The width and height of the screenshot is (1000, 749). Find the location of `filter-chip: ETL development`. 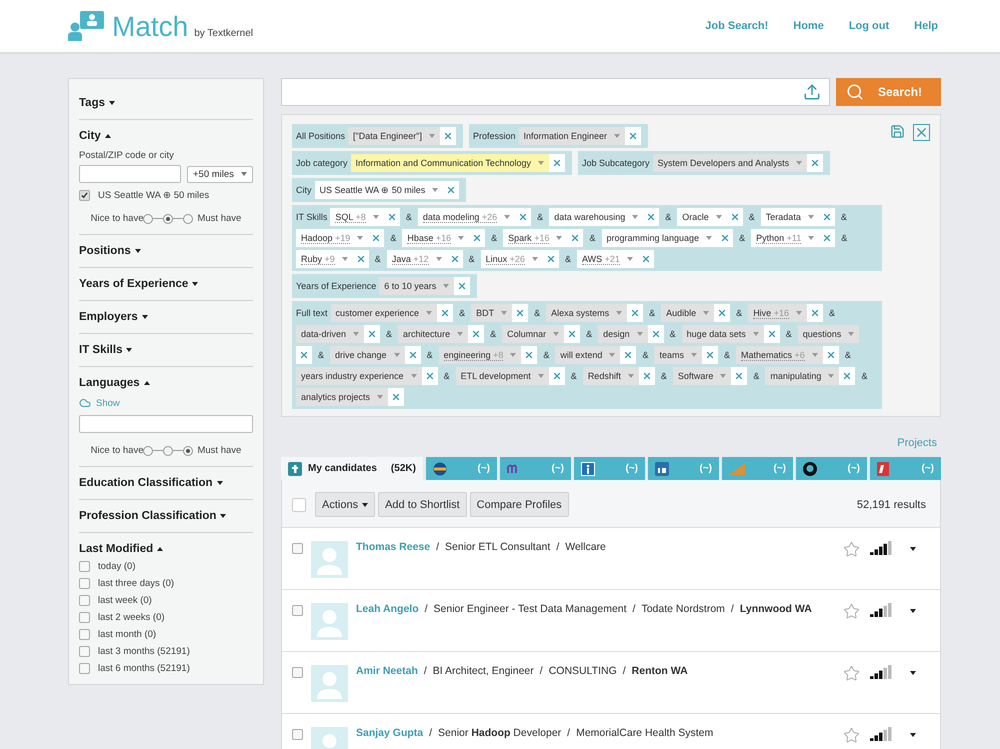

filter-chip: ETL development is located at coordinates (502, 376).